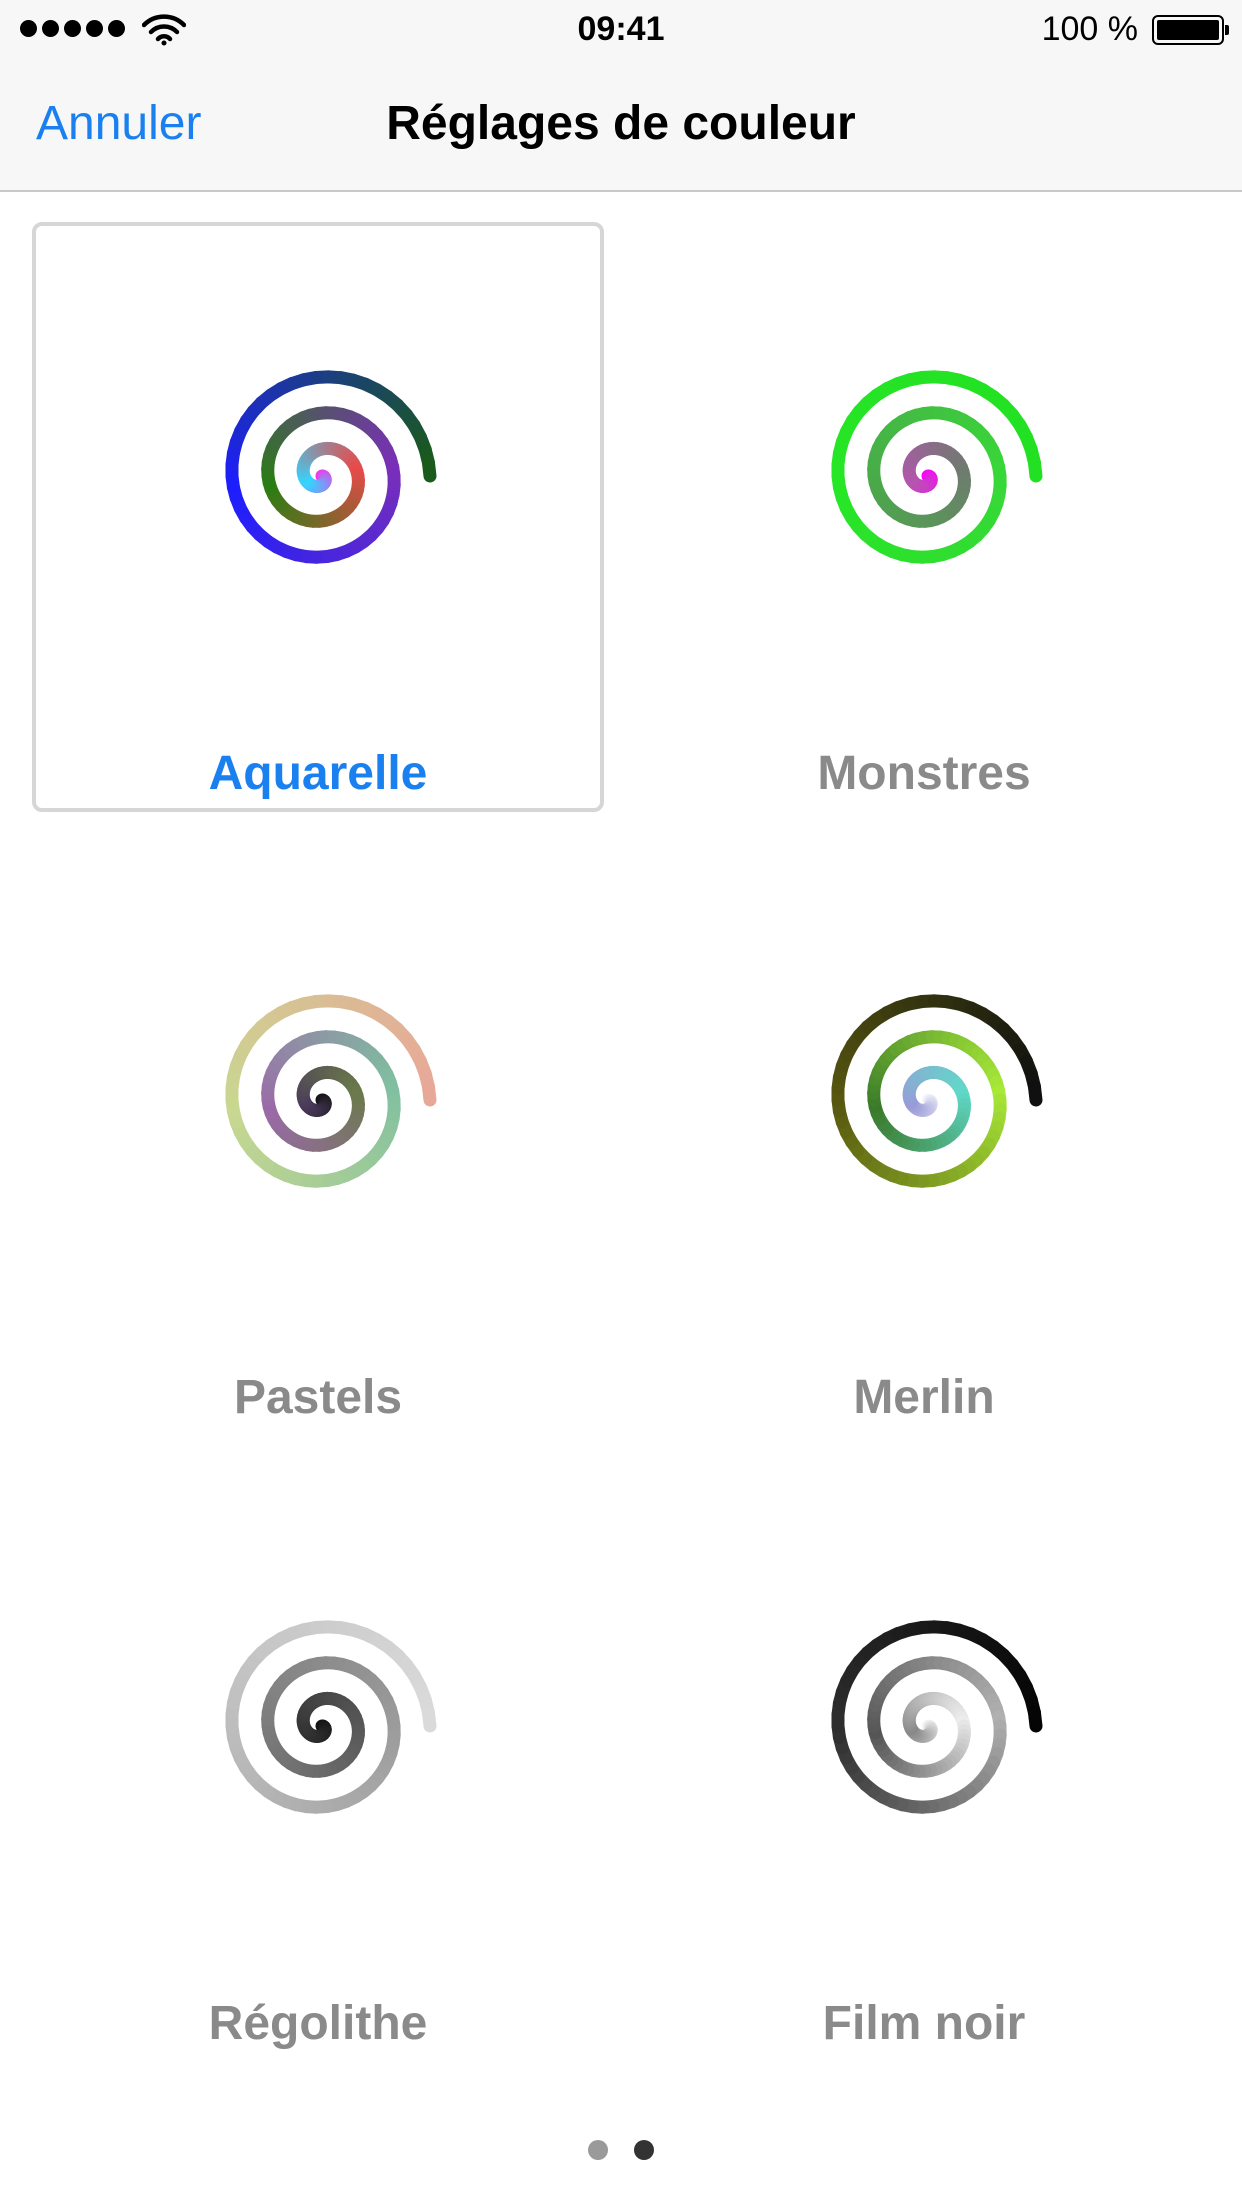 The image size is (1242, 2208). What do you see at coordinates (924, 2023) in the screenshot?
I see `palette-label: Film noir` at bounding box center [924, 2023].